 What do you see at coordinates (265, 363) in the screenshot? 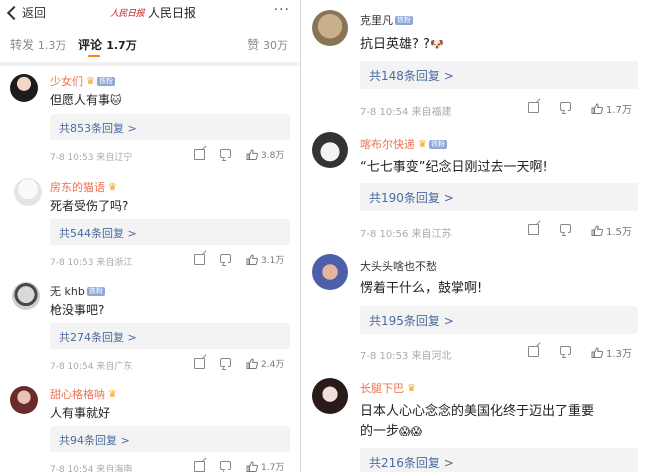
I see `like-button: 2.4万` at bounding box center [265, 363].